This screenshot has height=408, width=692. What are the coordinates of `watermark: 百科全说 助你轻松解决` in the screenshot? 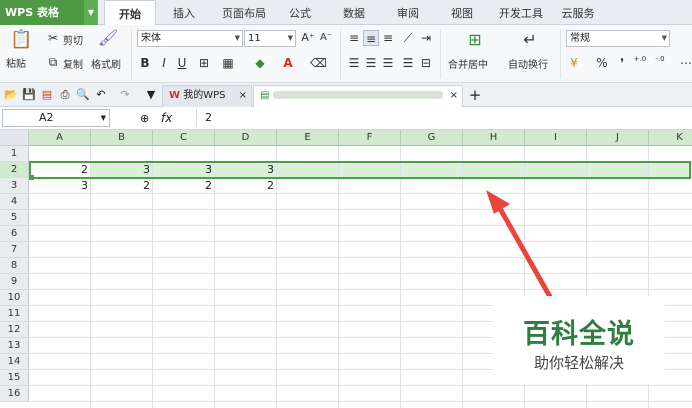 It's located at (579, 340).